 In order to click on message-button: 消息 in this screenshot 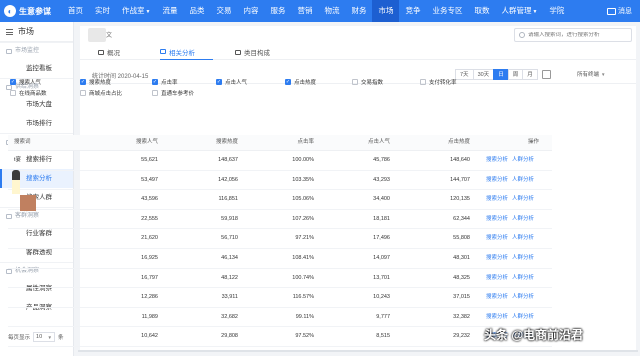, I will do `click(619, 11)`.